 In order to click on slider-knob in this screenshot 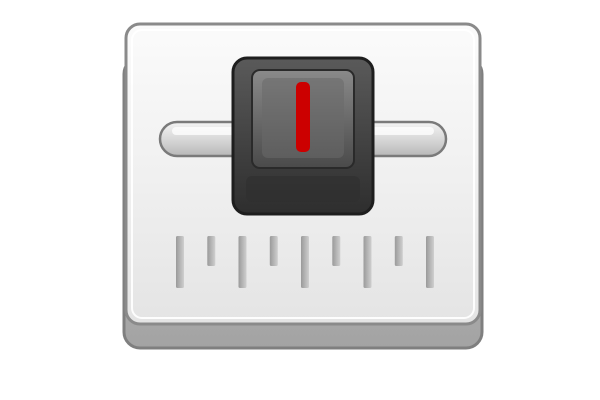, I will do `click(303, 136)`.